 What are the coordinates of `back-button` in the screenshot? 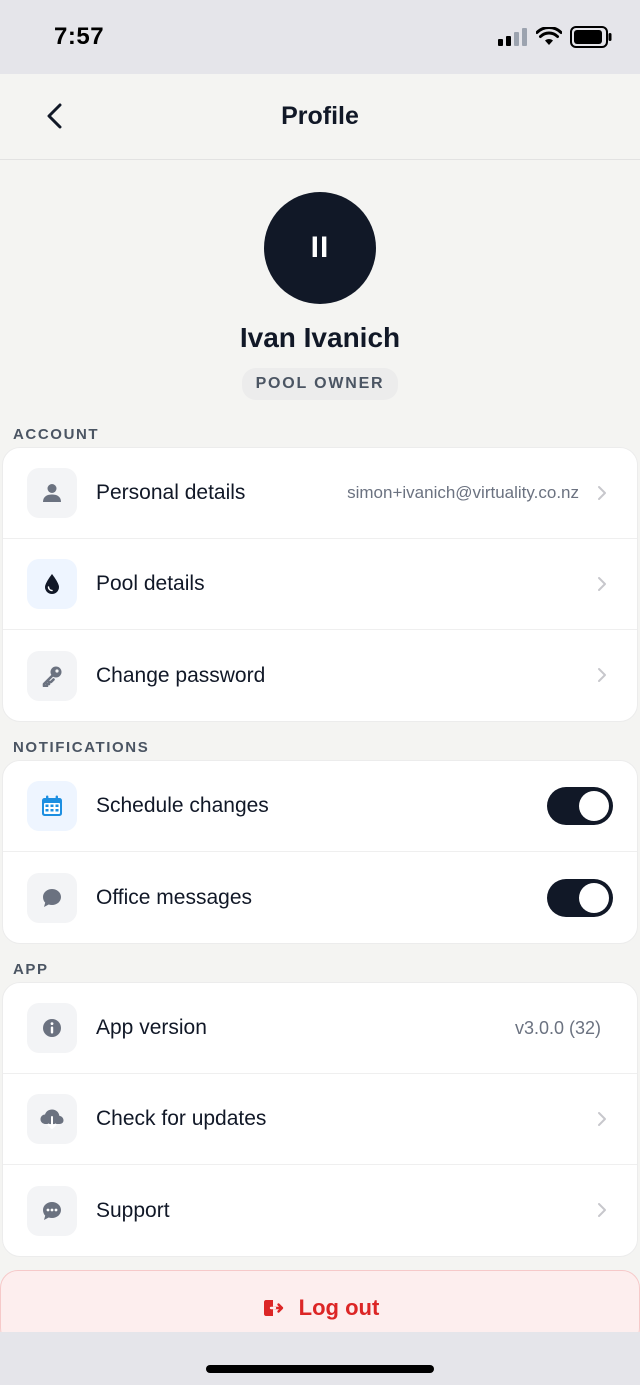 It's located at (54, 116).